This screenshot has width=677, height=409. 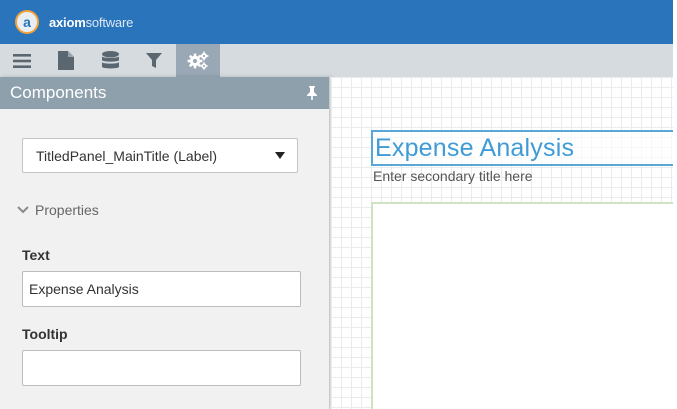 I want to click on main-title-text: Expense Analysis, so click(x=475, y=147).